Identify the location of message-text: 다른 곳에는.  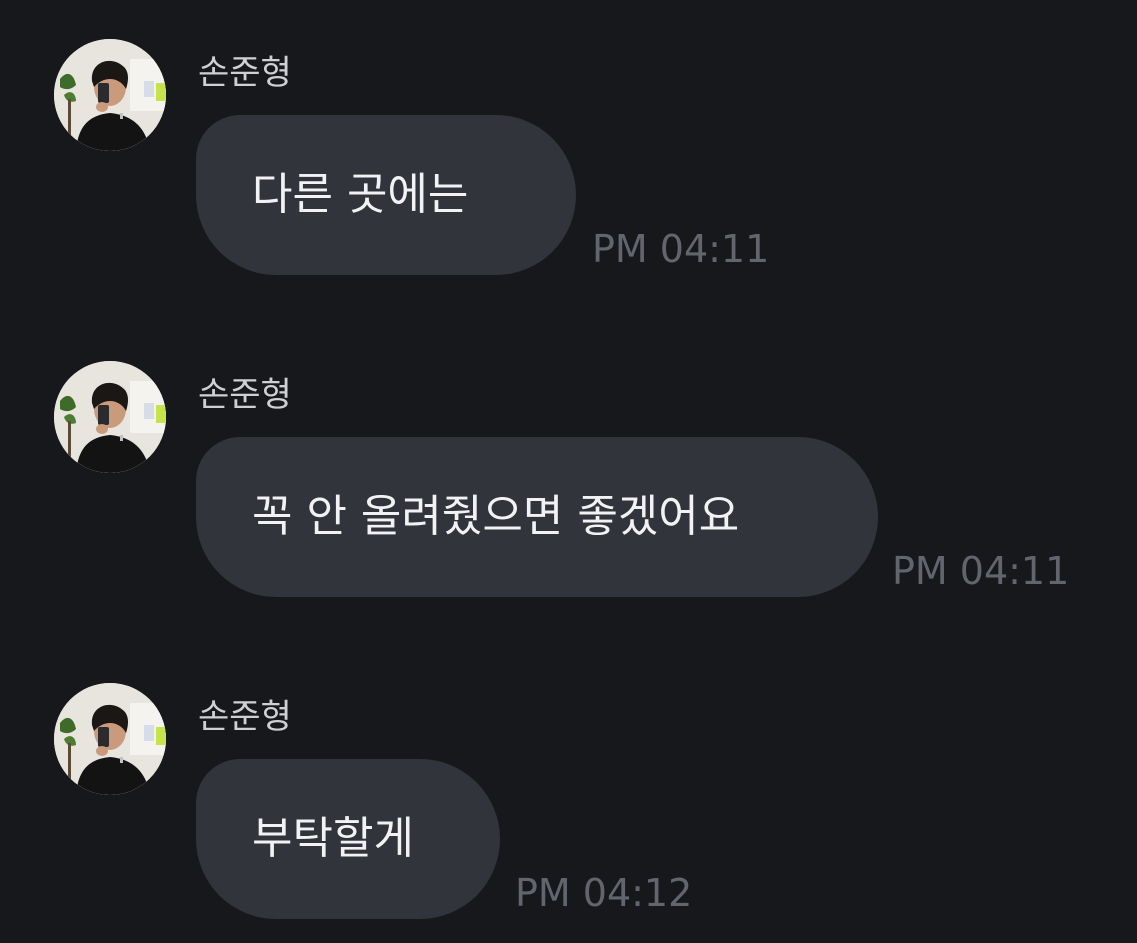
(360, 194).